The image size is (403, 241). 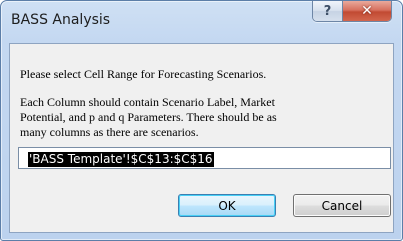 I want to click on cell-range-value: 'BASS Template'!$C$13:$C$16, so click(x=121, y=159).